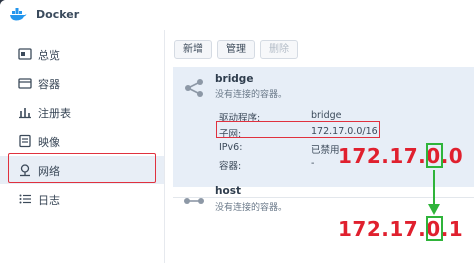  Describe the element at coordinates (193, 49) in the screenshot. I see `add-button: 新增` at that location.